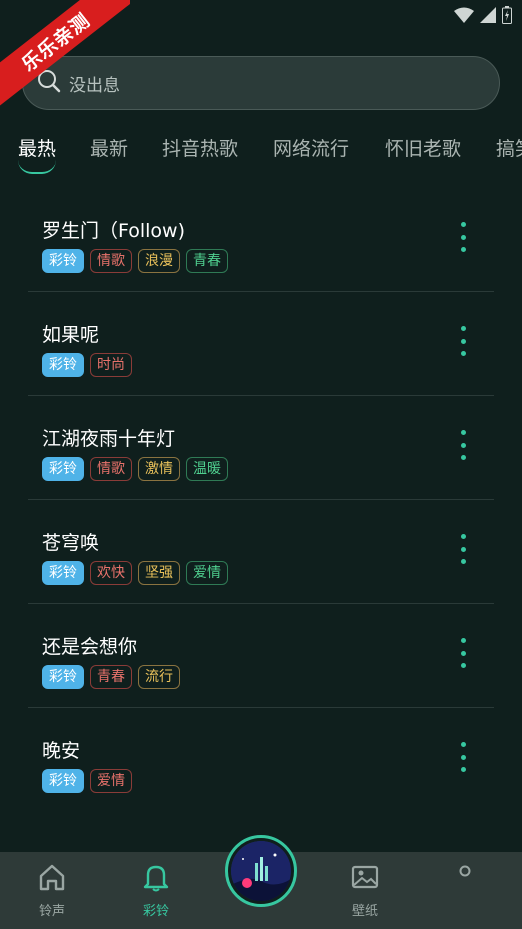 Image resolution: width=522 pixels, height=929 pixels. I want to click on wifi-icon, so click(464, 17).